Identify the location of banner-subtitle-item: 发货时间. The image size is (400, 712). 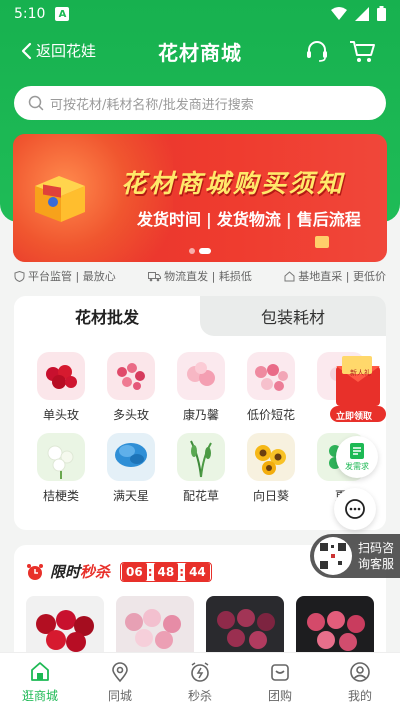
(169, 219).